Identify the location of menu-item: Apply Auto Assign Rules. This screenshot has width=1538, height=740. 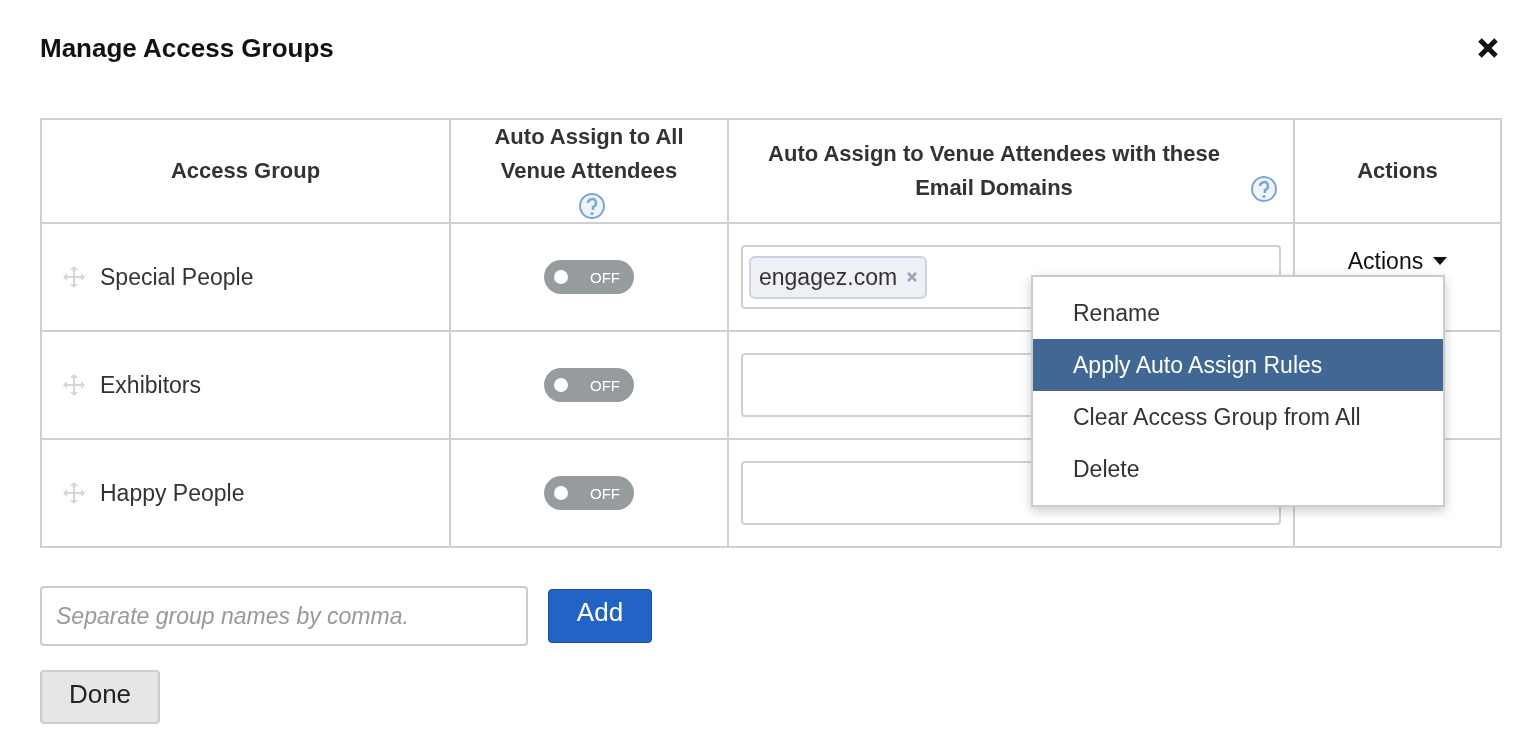
(1238, 365).